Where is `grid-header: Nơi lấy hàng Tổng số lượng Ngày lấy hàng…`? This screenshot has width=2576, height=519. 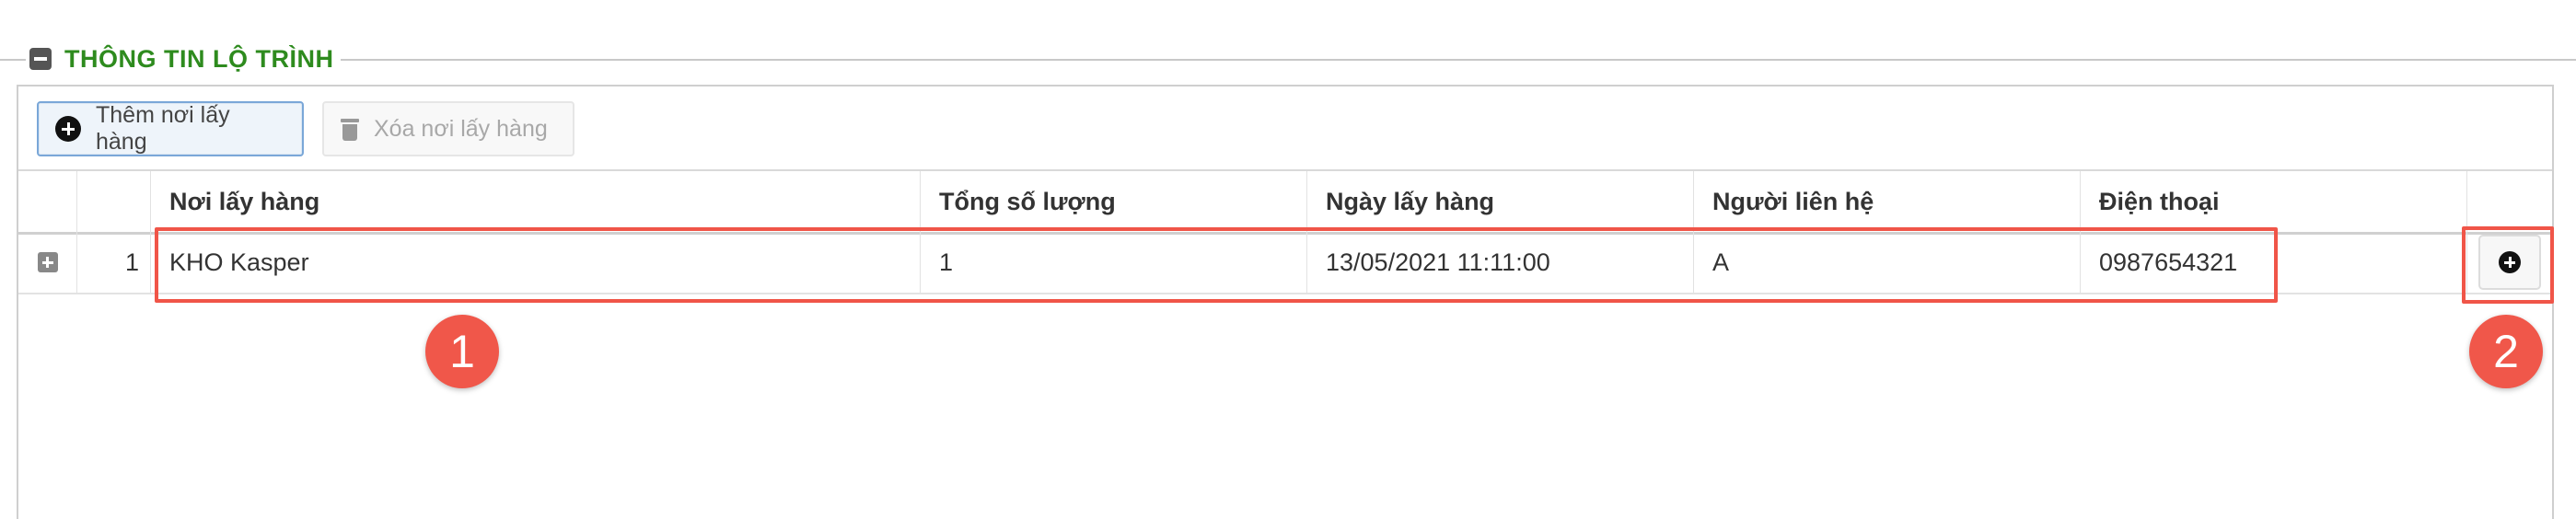 grid-header: Nơi lấy hàng Tổng số lượng Ngày lấy hàng… is located at coordinates (1285, 202).